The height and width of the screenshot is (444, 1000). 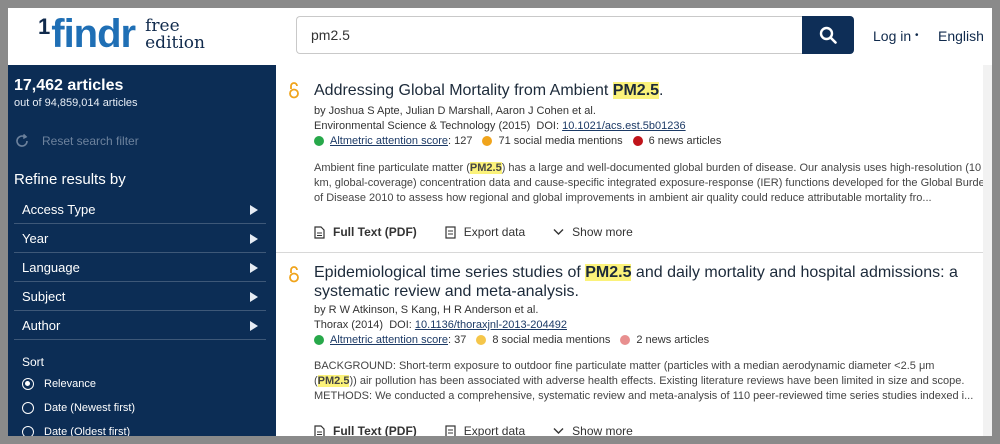 What do you see at coordinates (549, 35) in the screenshot?
I see `search-input` at bounding box center [549, 35].